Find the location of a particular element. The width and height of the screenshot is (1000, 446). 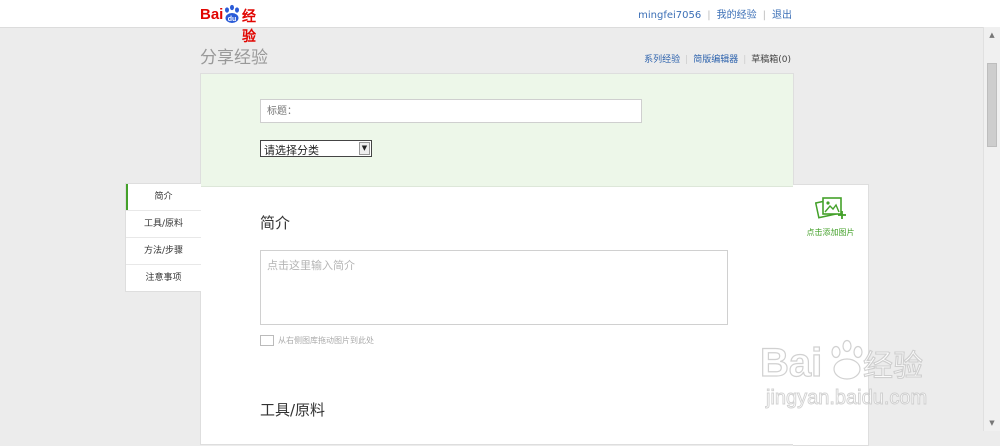

drag-image-hint: 从右侧图库拖动图片到此处 is located at coordinates (317, 340).